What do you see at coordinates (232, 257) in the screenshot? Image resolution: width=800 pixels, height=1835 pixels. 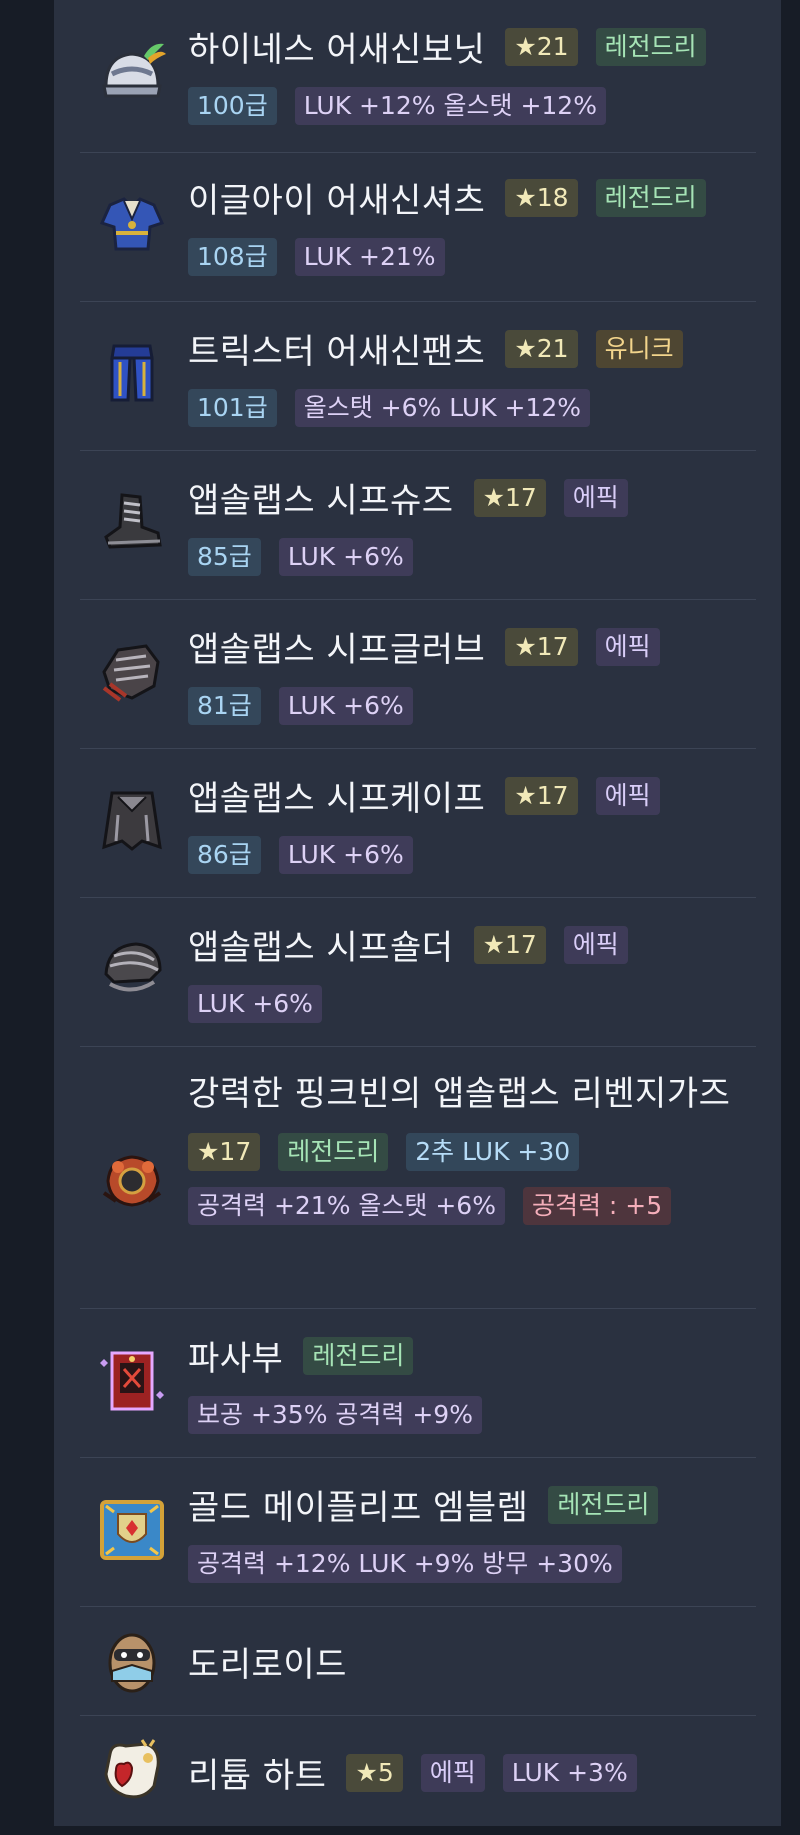 I see `level-badge: 108급` at bounding box center [232, 257].